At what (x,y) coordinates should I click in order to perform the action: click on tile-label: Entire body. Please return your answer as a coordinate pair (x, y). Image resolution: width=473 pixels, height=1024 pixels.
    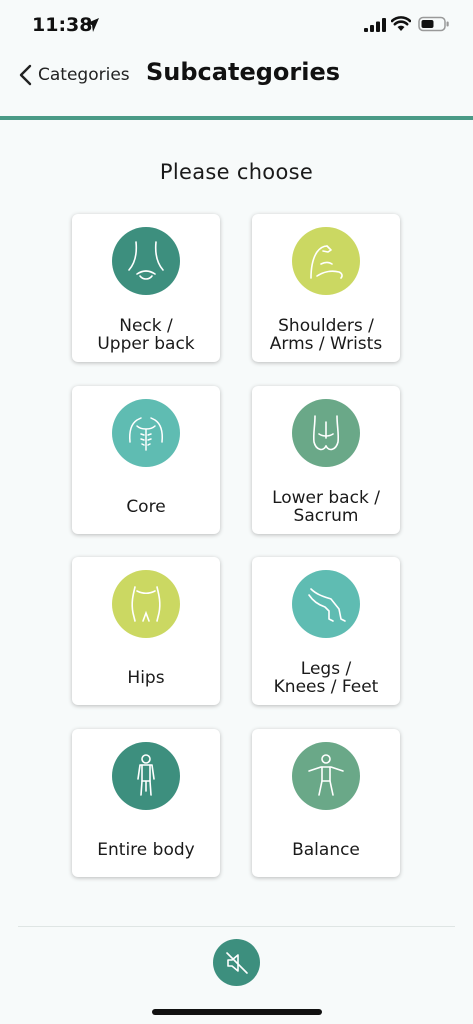
    Looking at the image, I should click on (146, 850).